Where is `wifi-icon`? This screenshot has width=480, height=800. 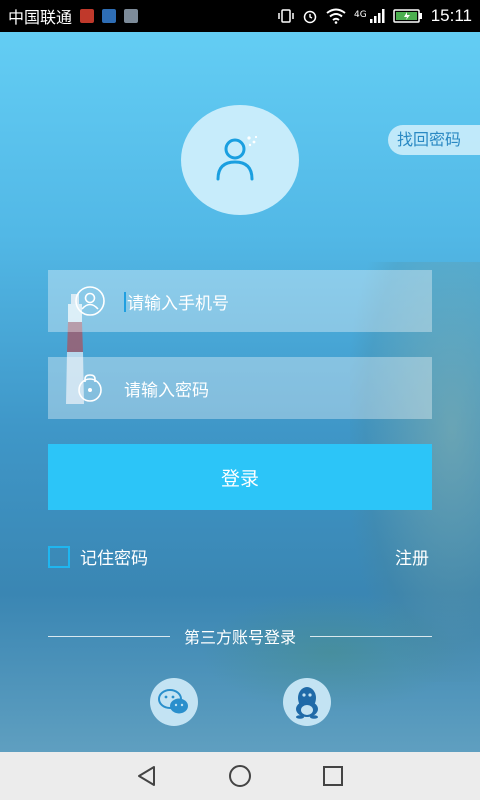 wifi-icon is located at coordinates (336, 16).